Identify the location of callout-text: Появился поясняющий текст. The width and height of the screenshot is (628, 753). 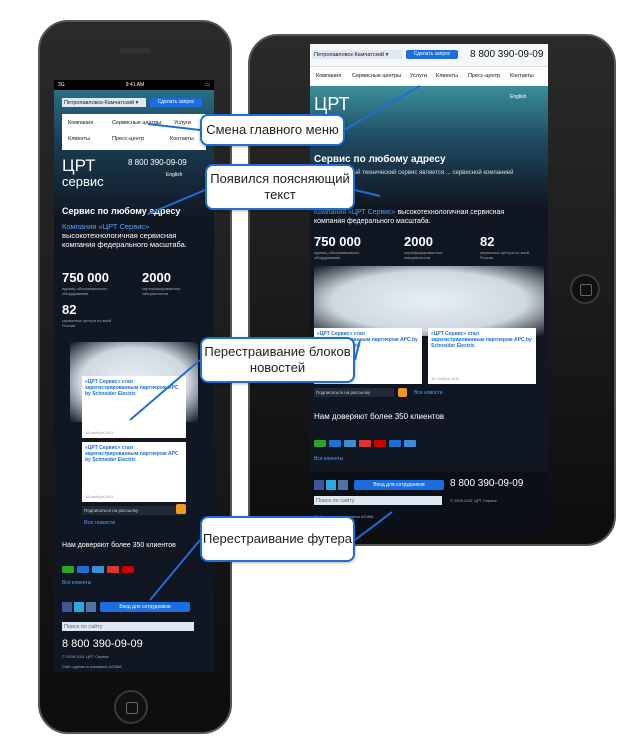
(280, 187).